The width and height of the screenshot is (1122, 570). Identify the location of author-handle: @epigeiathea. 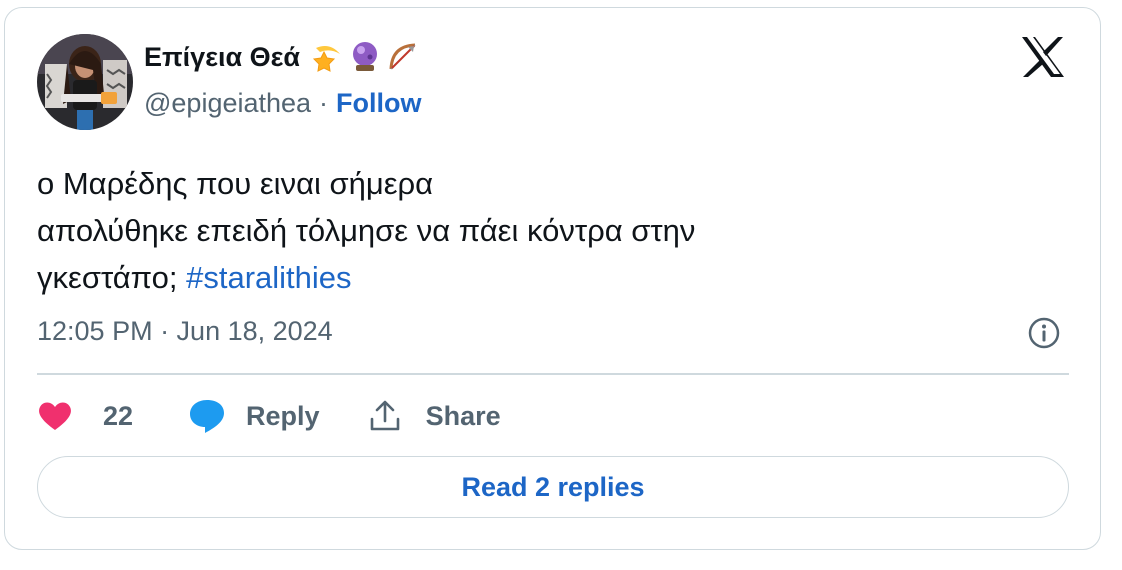
(227, 103).